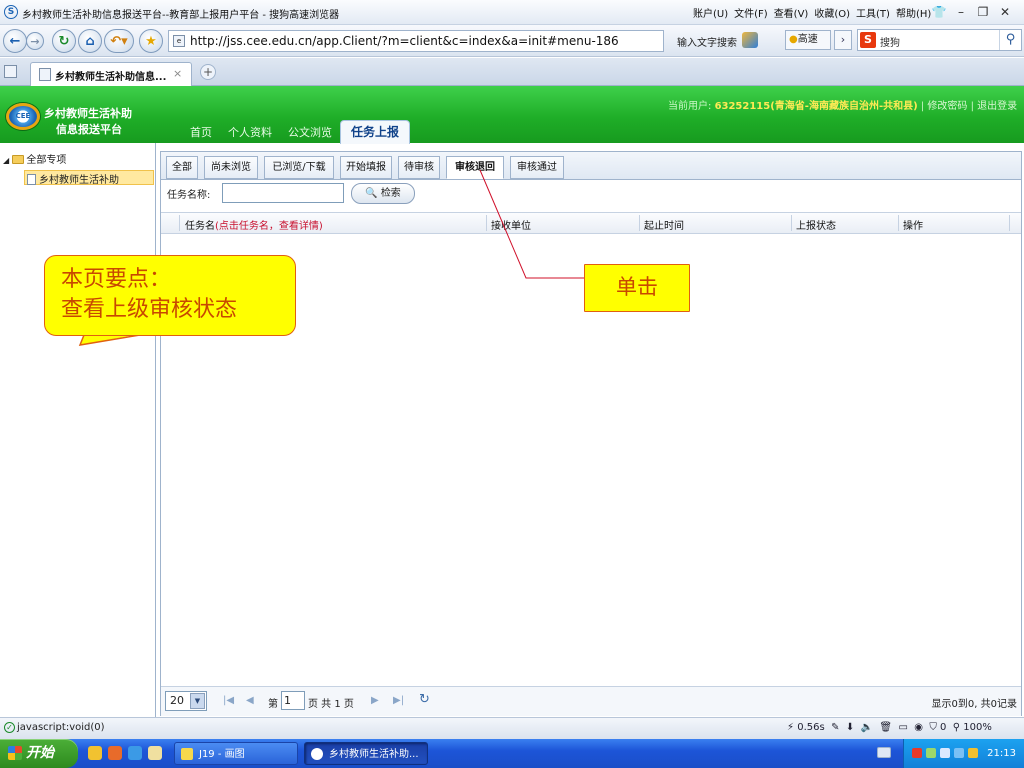 The image size is (1024, 768). I want to click on app-name-line1: 乡村教师生活补助, so click(88, 113).